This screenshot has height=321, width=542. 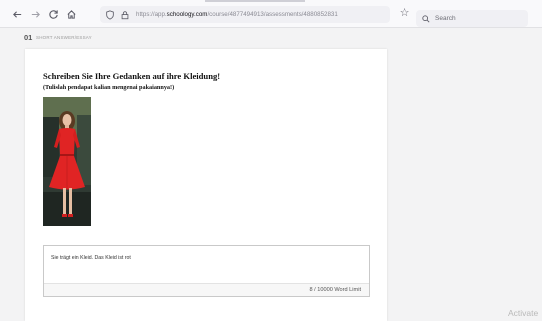 I want to click on forward-arrow-icon, so click(x=35, y=14).